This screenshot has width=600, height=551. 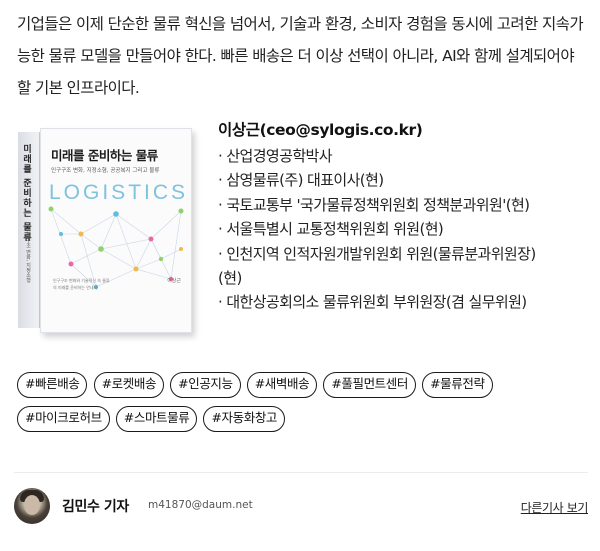 What do you see at coordinates (28, 255) in the screenshot?
I see `book-spine-subtitle: 인구구조 변화, 지정소형` at bounding box center [28, 255].